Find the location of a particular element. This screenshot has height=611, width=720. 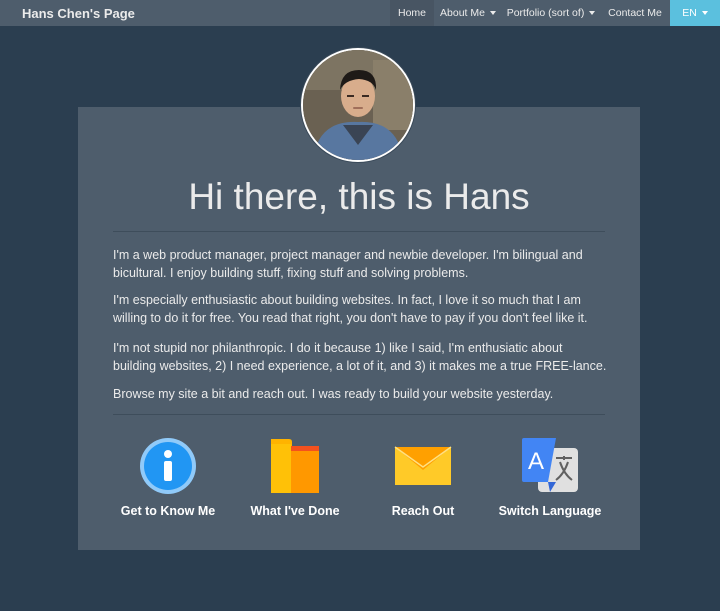

language-dropdown: EN is located at coordinates (695, 13).